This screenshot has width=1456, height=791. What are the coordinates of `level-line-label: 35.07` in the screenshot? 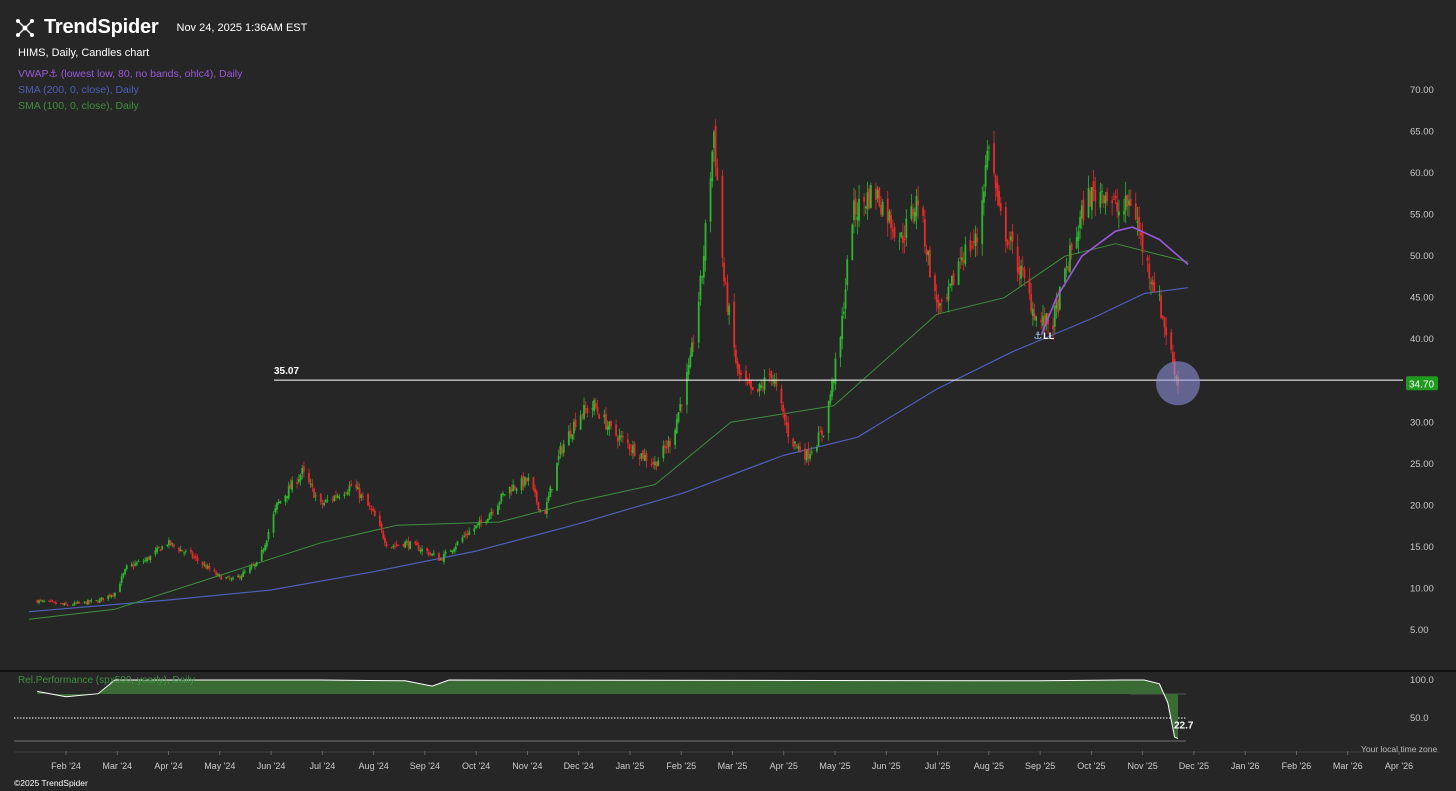 It's located at (286, 371).